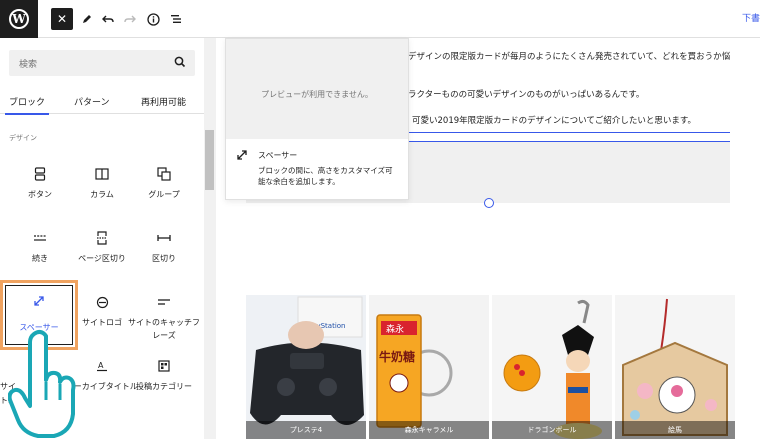 Image resolution: width=760 pixels, height=439 pixels. I want to click on page-break-icon, so click(102, 238).